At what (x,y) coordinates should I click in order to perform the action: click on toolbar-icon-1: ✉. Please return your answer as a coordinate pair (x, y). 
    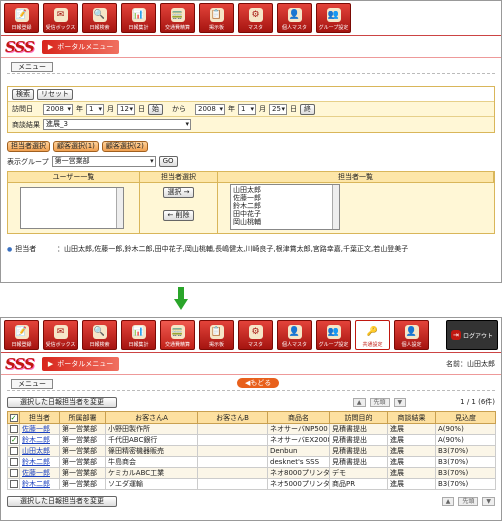
    Looking at the image, I should click on (60, 332).